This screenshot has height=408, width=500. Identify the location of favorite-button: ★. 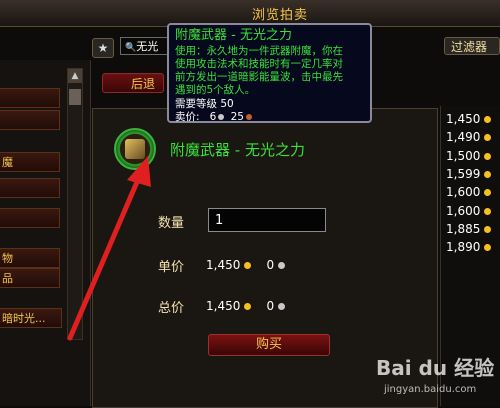
(103, 48).